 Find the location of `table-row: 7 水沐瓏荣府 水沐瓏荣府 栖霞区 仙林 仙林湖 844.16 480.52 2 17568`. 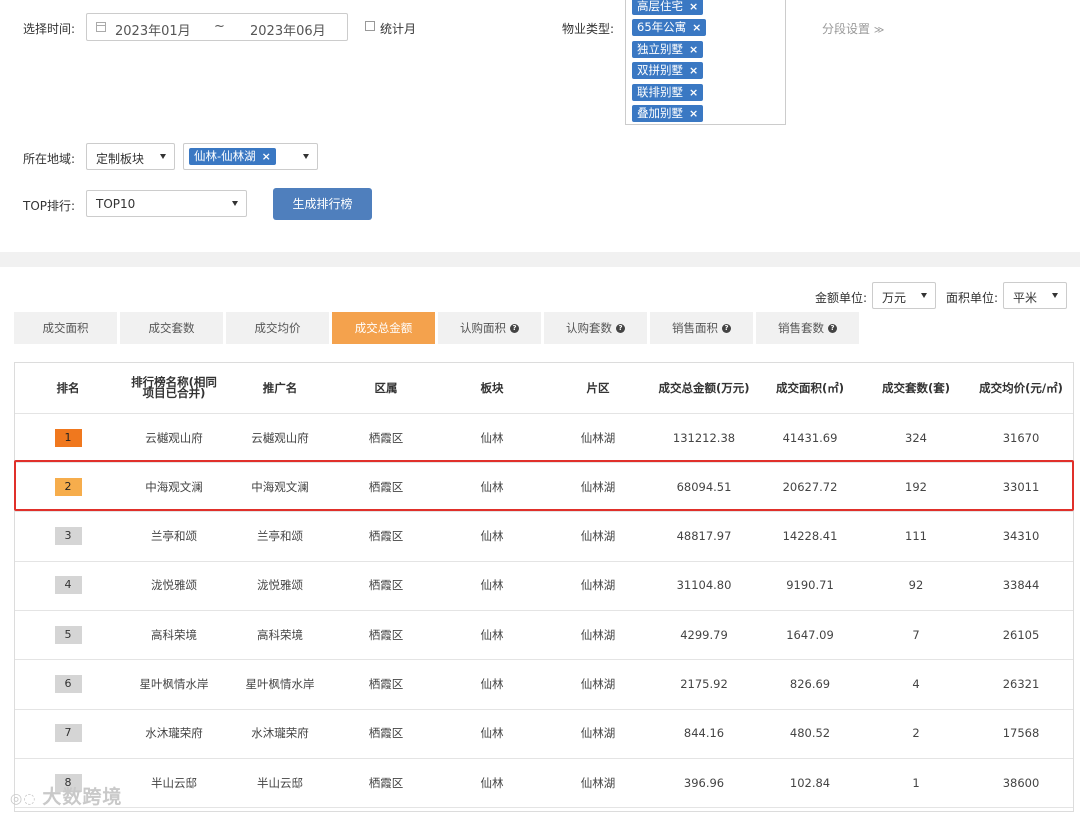

table-row: 7 水沐瓏荣府 水沐瓏荣府 栖霞区 仙林 仙林湖 844.16 480.52 2 17568 is located at coordinates (544, 734).